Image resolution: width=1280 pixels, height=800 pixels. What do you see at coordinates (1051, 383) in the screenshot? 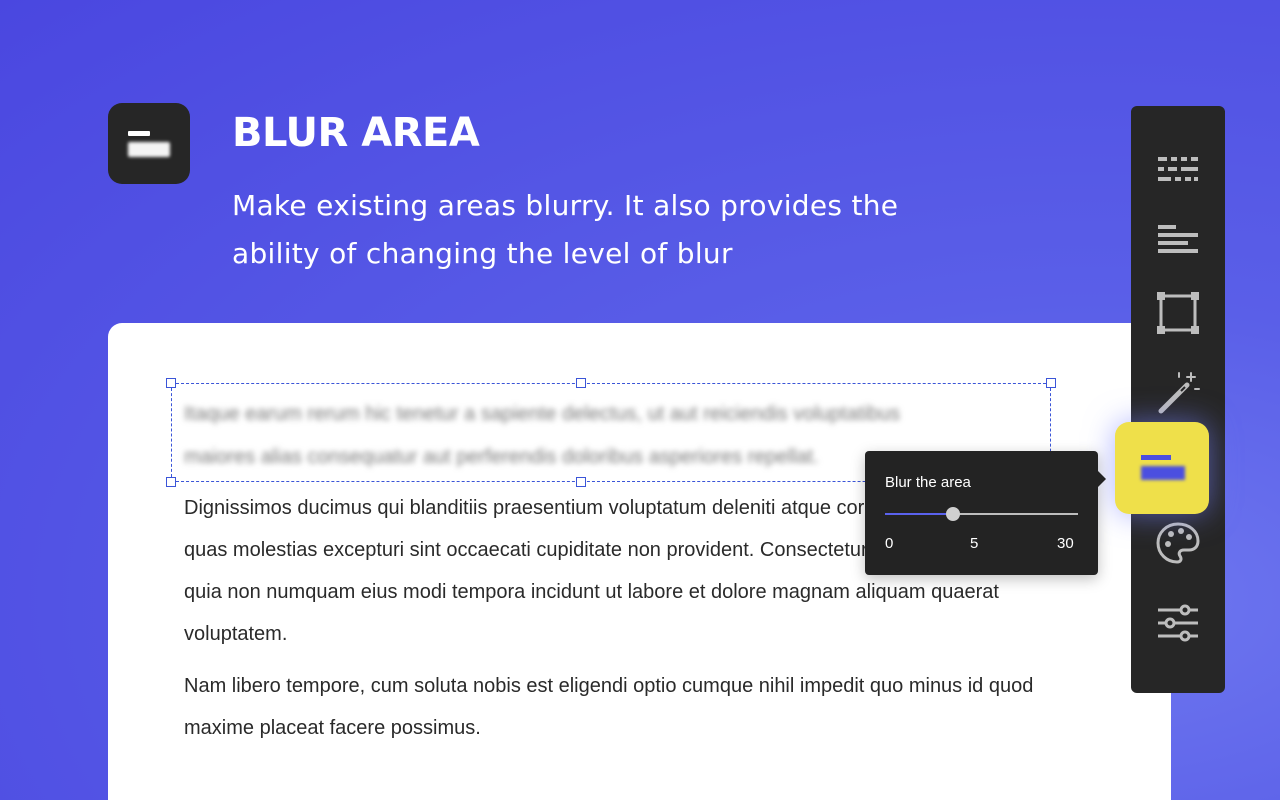
I see `selection-handle-top-right` at bounding box center [1051, 383].